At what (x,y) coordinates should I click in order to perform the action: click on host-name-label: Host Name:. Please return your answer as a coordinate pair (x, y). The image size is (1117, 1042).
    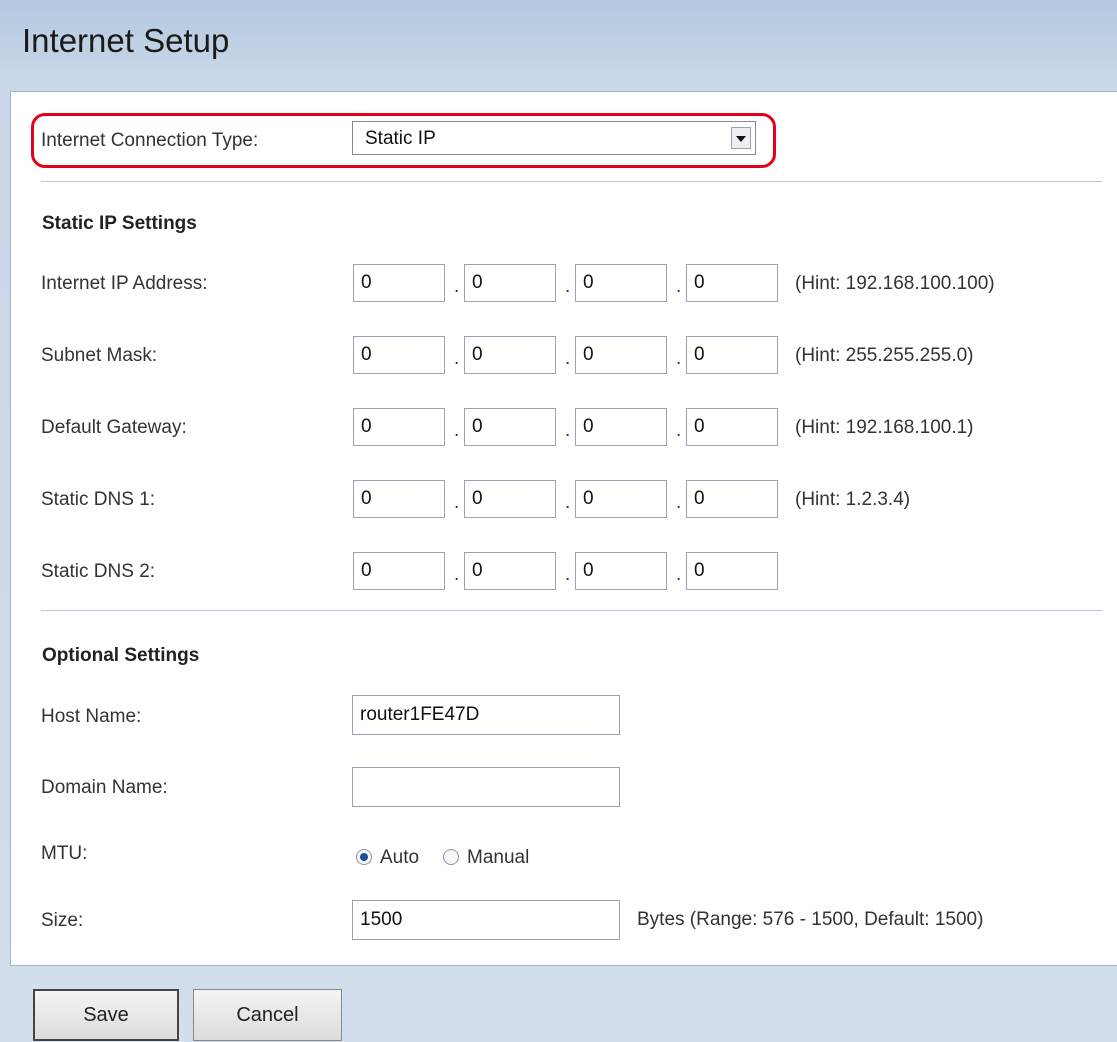
    Looking at the image, I should click on (91, 716).